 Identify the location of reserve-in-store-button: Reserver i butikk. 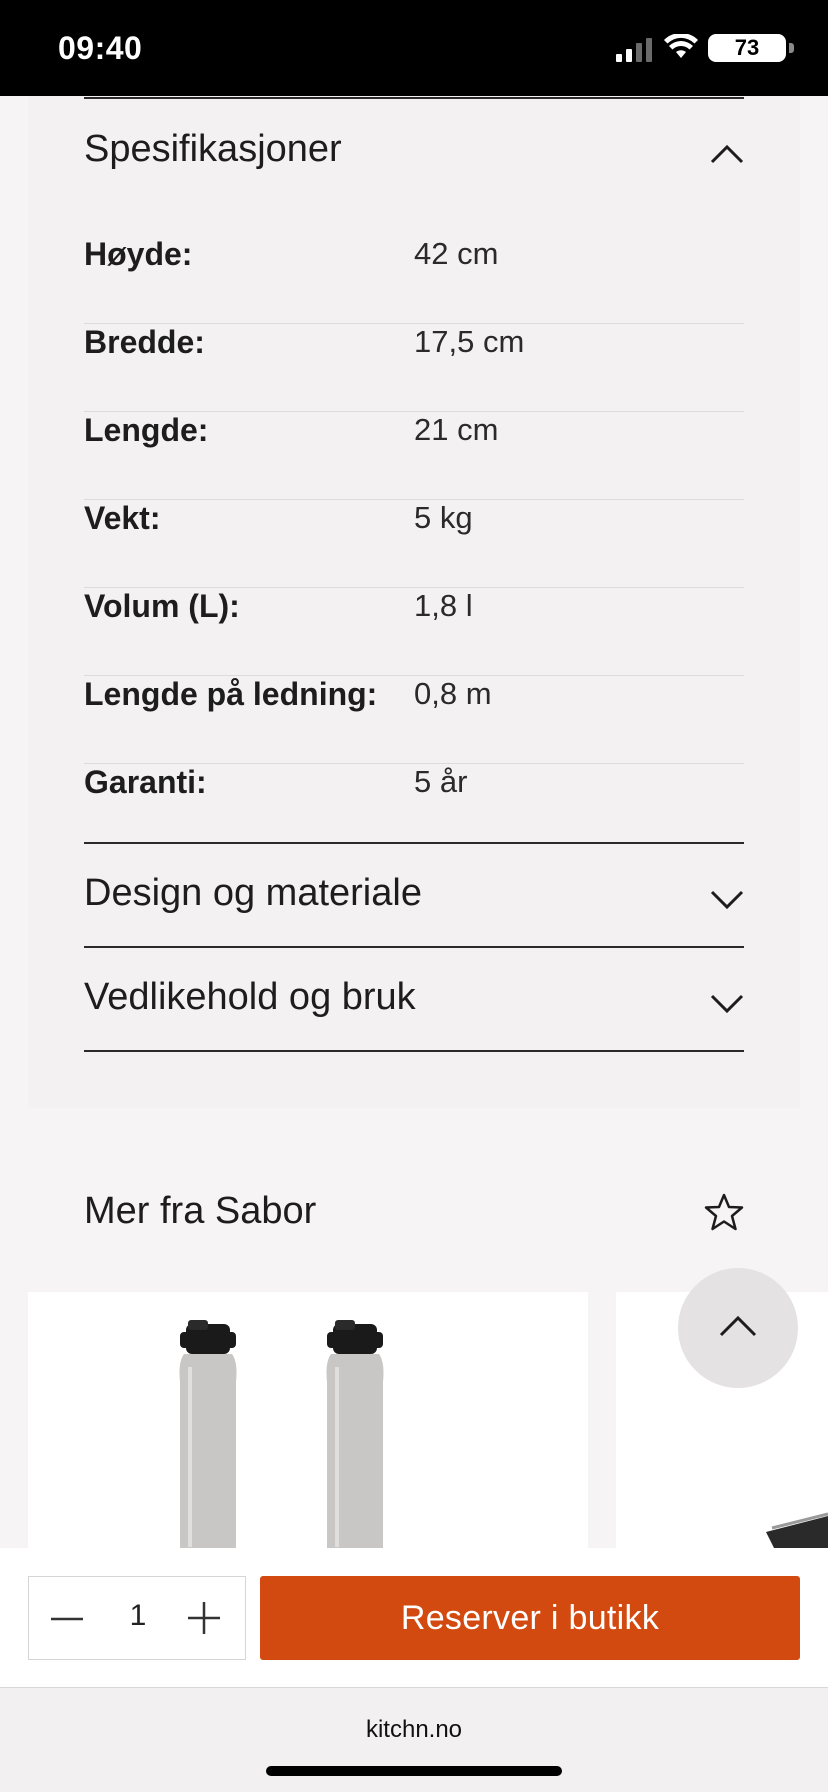
(530, 1618).